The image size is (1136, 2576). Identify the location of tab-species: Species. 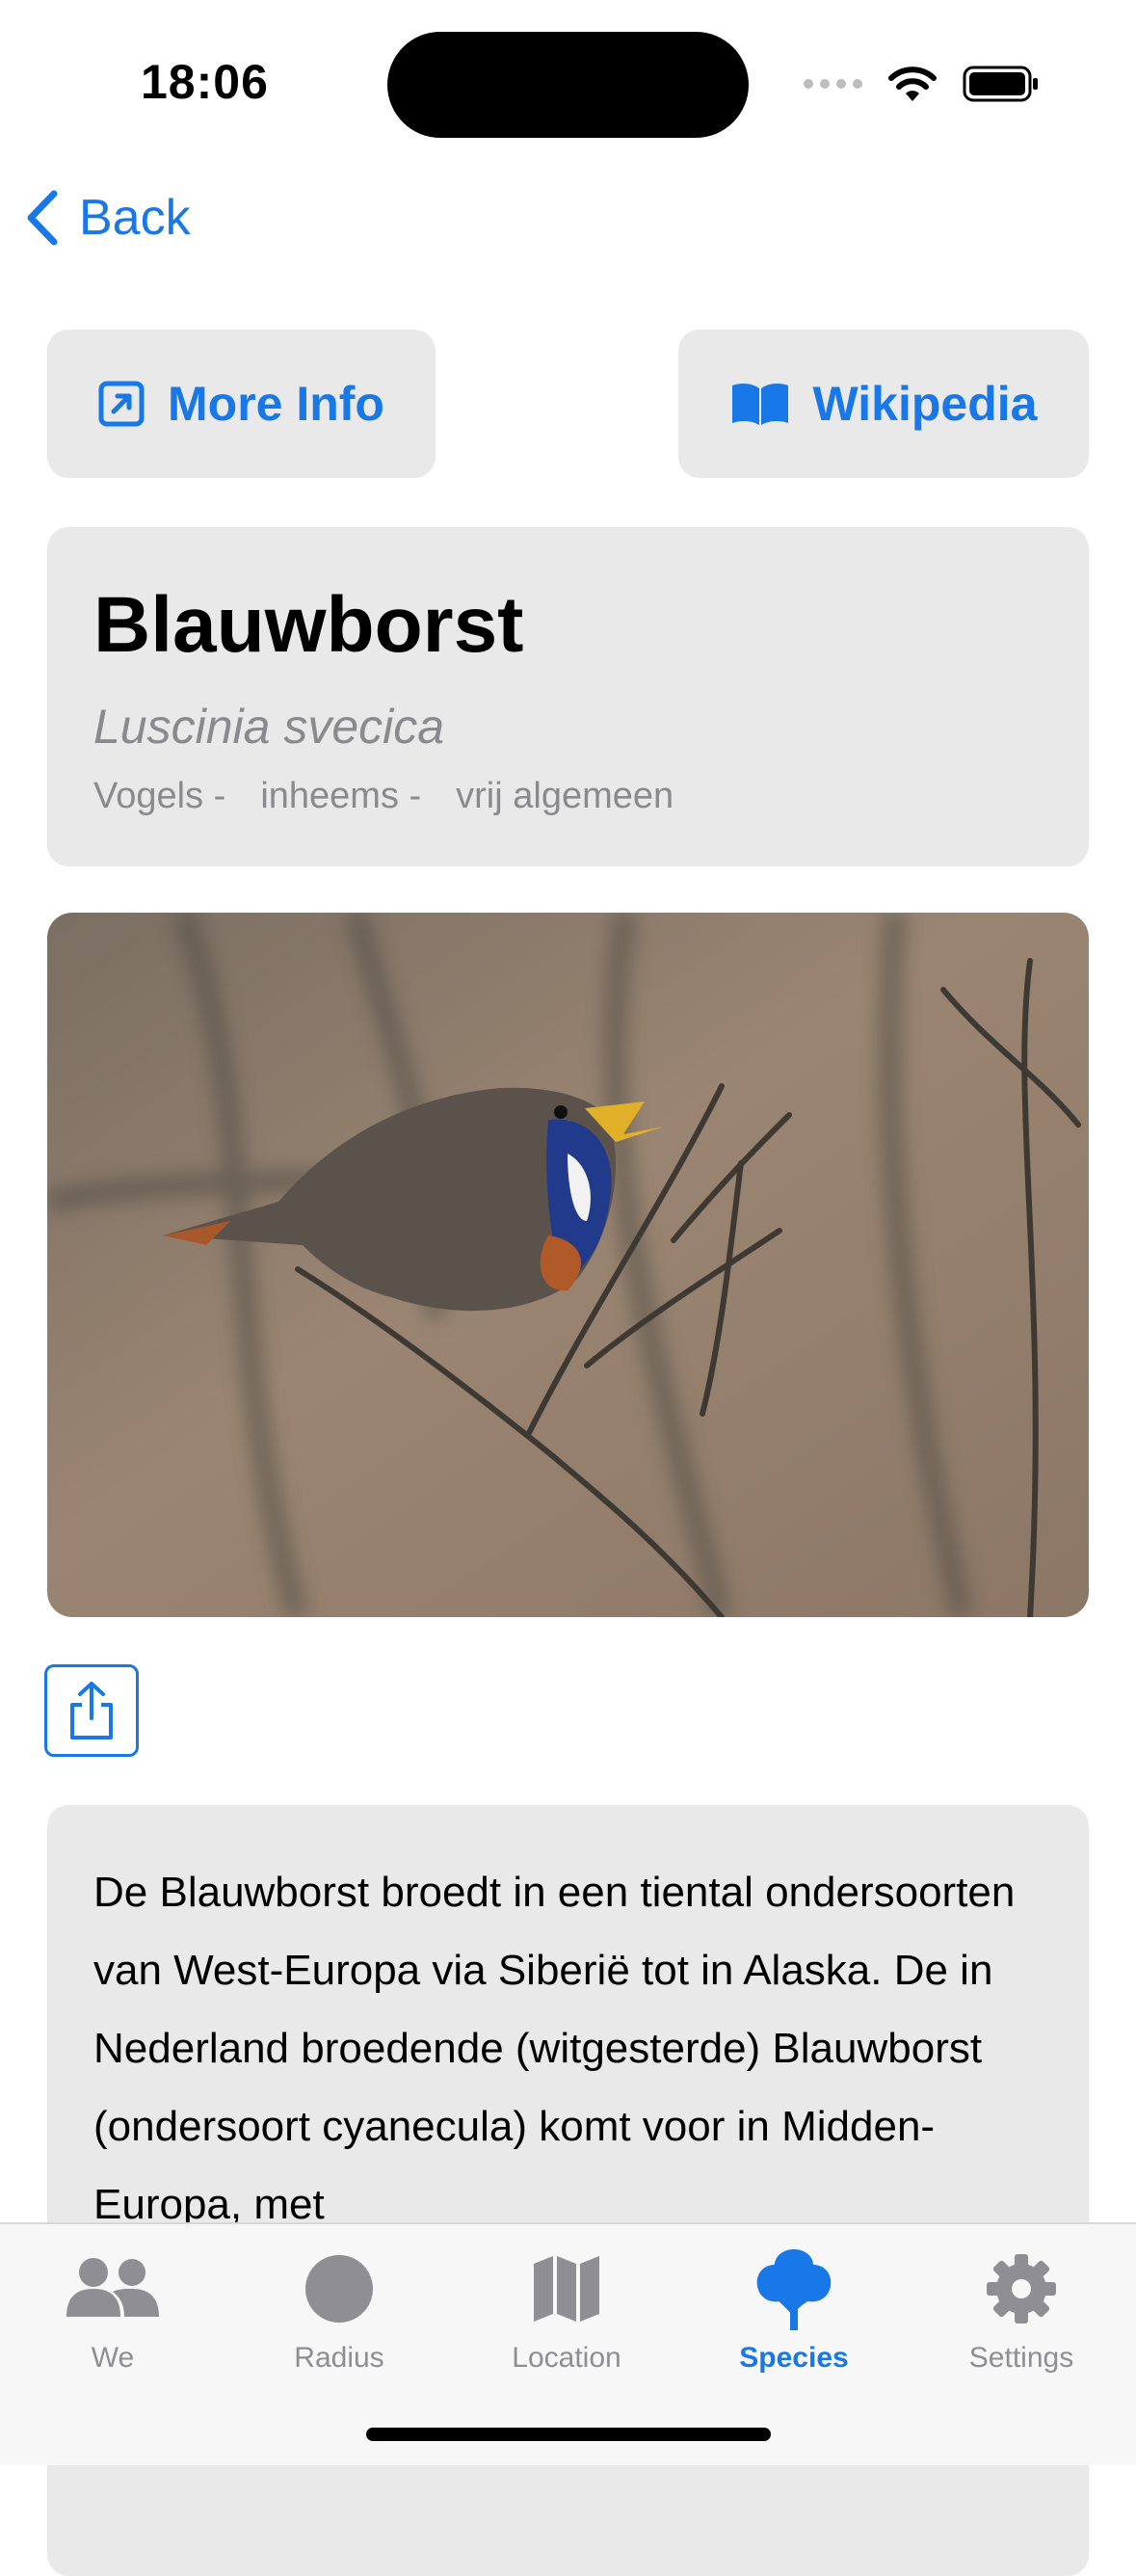
(794, 2310).